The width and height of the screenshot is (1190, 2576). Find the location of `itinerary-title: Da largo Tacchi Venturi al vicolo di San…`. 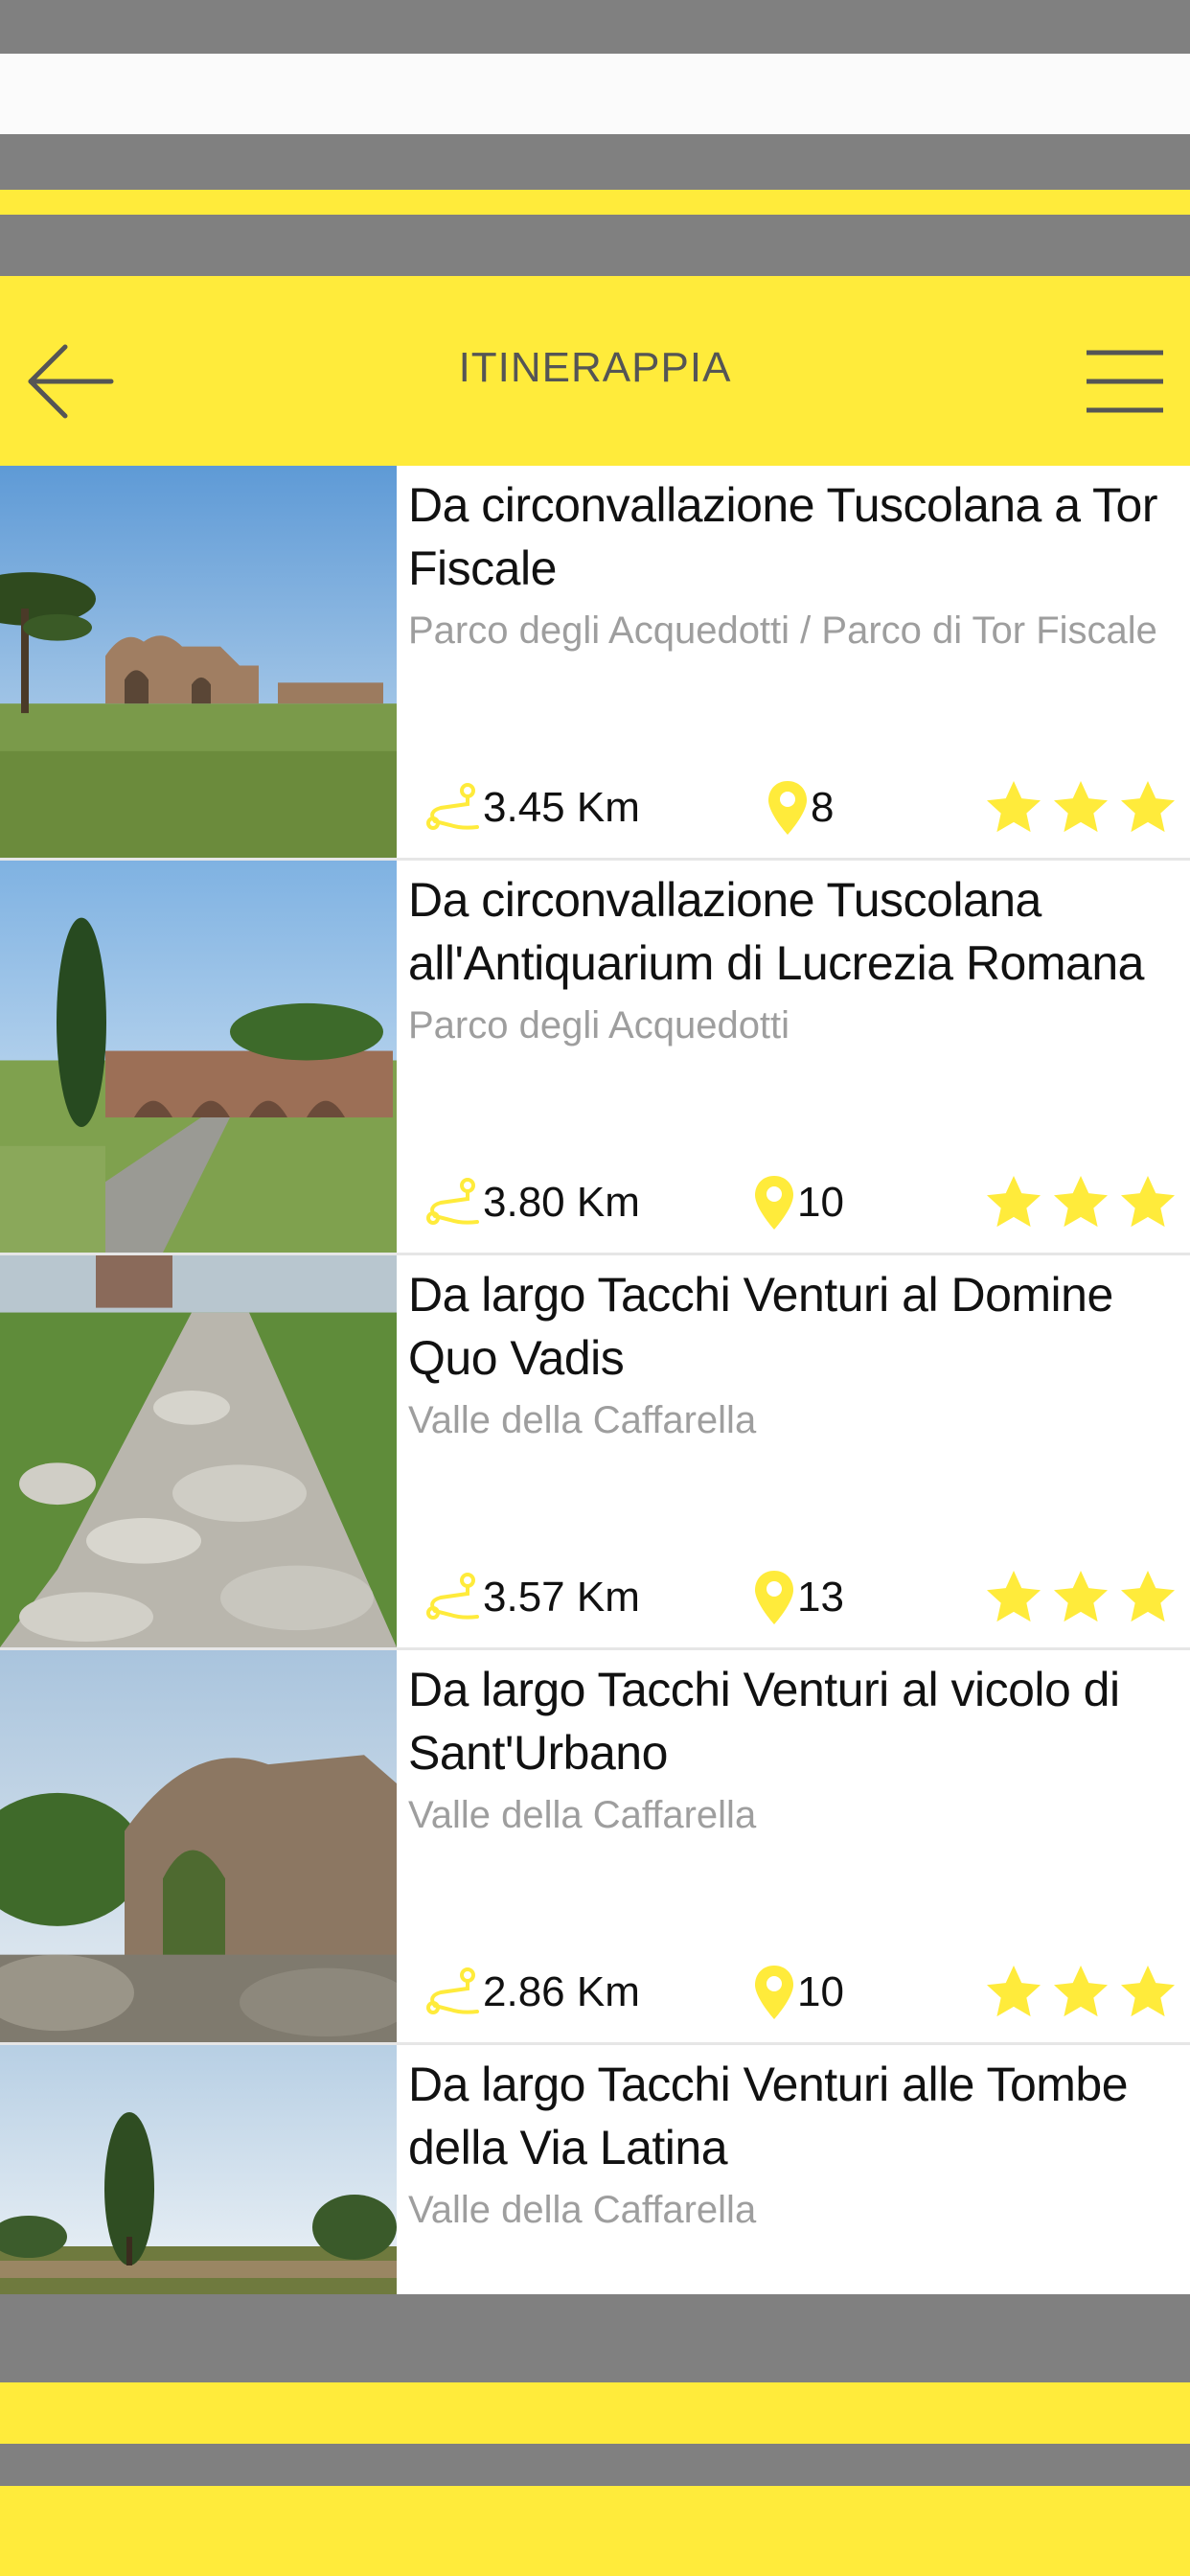

itinerary-title: Da largo Tacchi Venturi al vicolo di San… is located at coordinates (764, 1721).